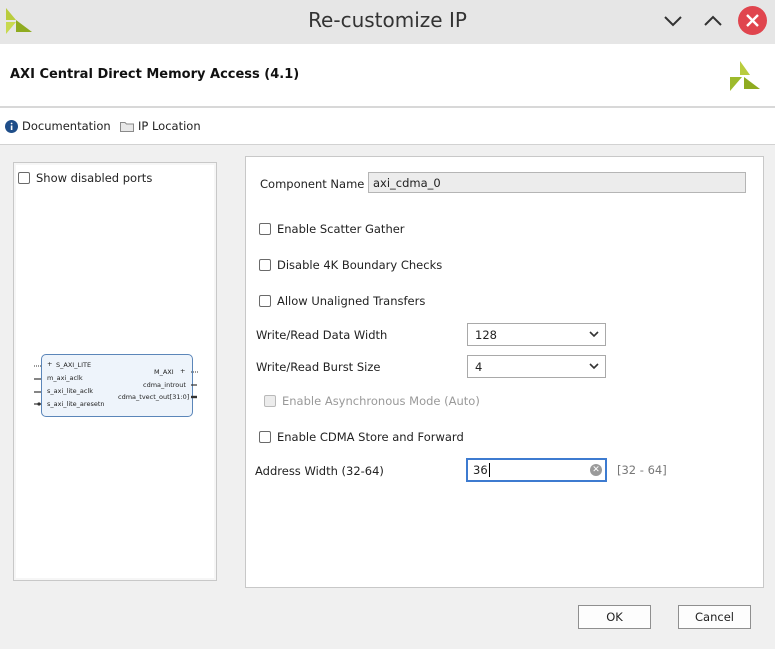 The image size is (775, 649). I want to click on minimize-chevron-down-icon, so click(673, 21).